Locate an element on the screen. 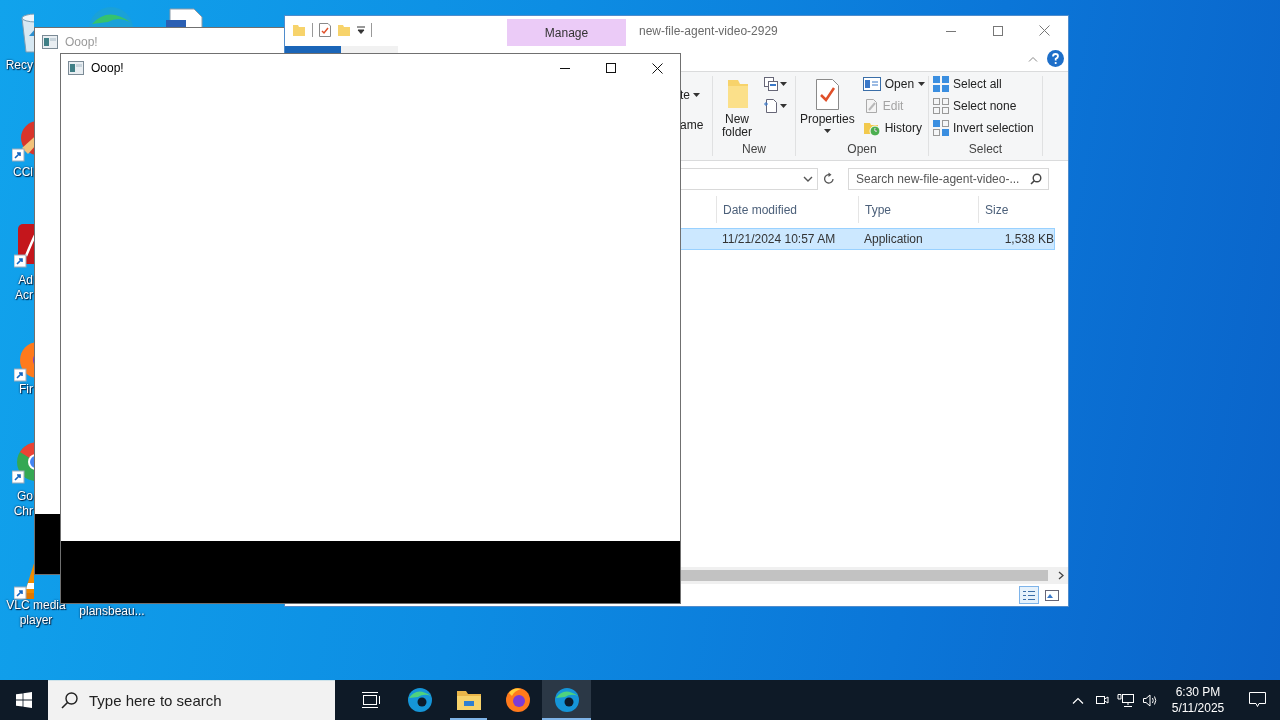  help-icon is located at coordinates (1055, 58).